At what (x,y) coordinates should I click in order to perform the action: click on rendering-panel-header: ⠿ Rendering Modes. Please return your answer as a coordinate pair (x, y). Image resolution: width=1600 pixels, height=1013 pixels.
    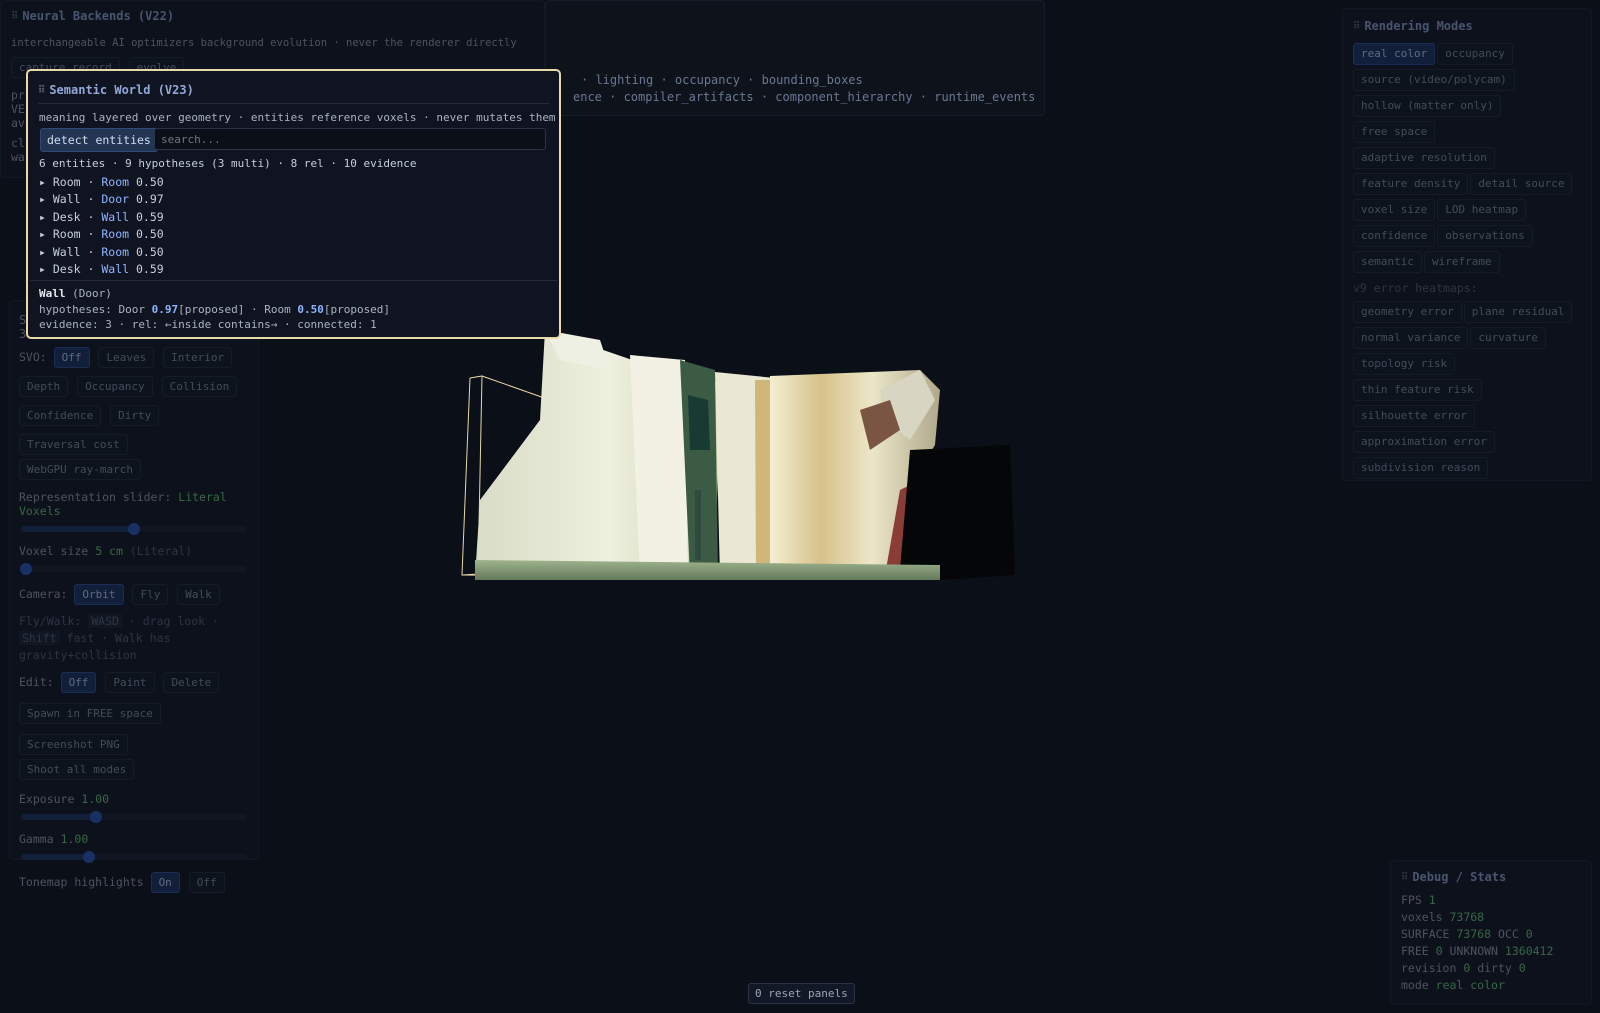
    Looking at the image, I should click on (1467, 26).